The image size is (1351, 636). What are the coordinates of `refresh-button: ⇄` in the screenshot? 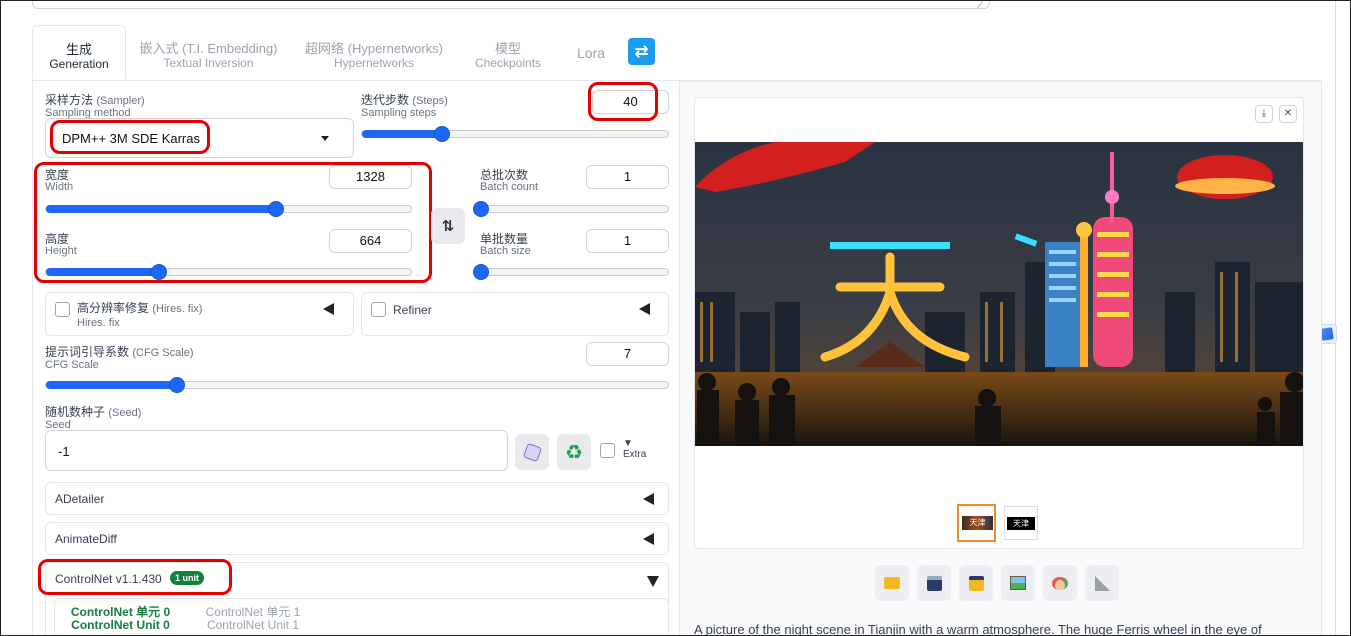 It's located at (641, 51).